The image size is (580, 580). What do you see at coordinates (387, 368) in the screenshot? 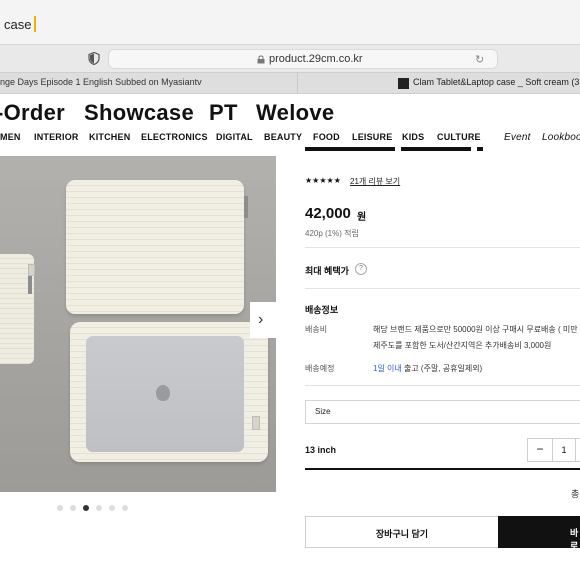
I see `eta-highlight: 1일 이내` at bounding box center [387, 368].